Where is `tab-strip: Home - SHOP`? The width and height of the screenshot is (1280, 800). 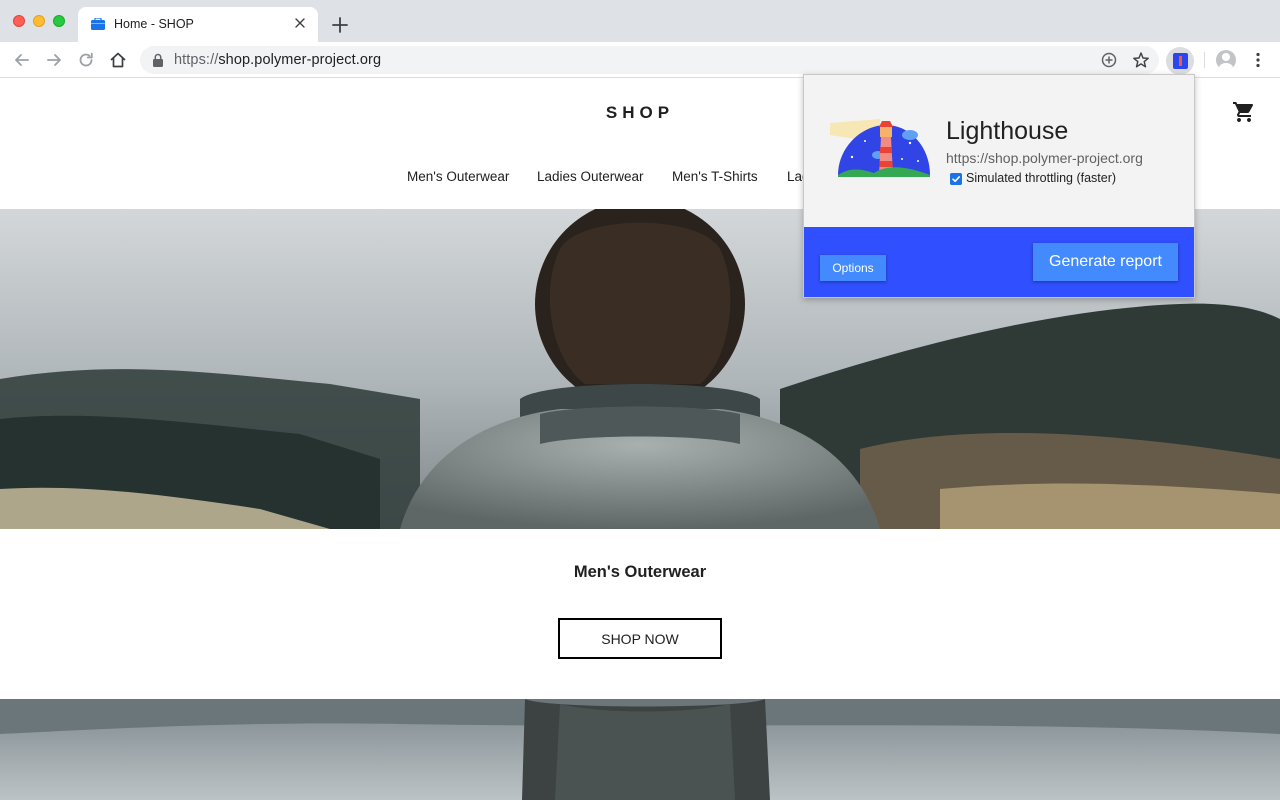 tab-strip: Home - SHOP is located at coordinates (640, 21).